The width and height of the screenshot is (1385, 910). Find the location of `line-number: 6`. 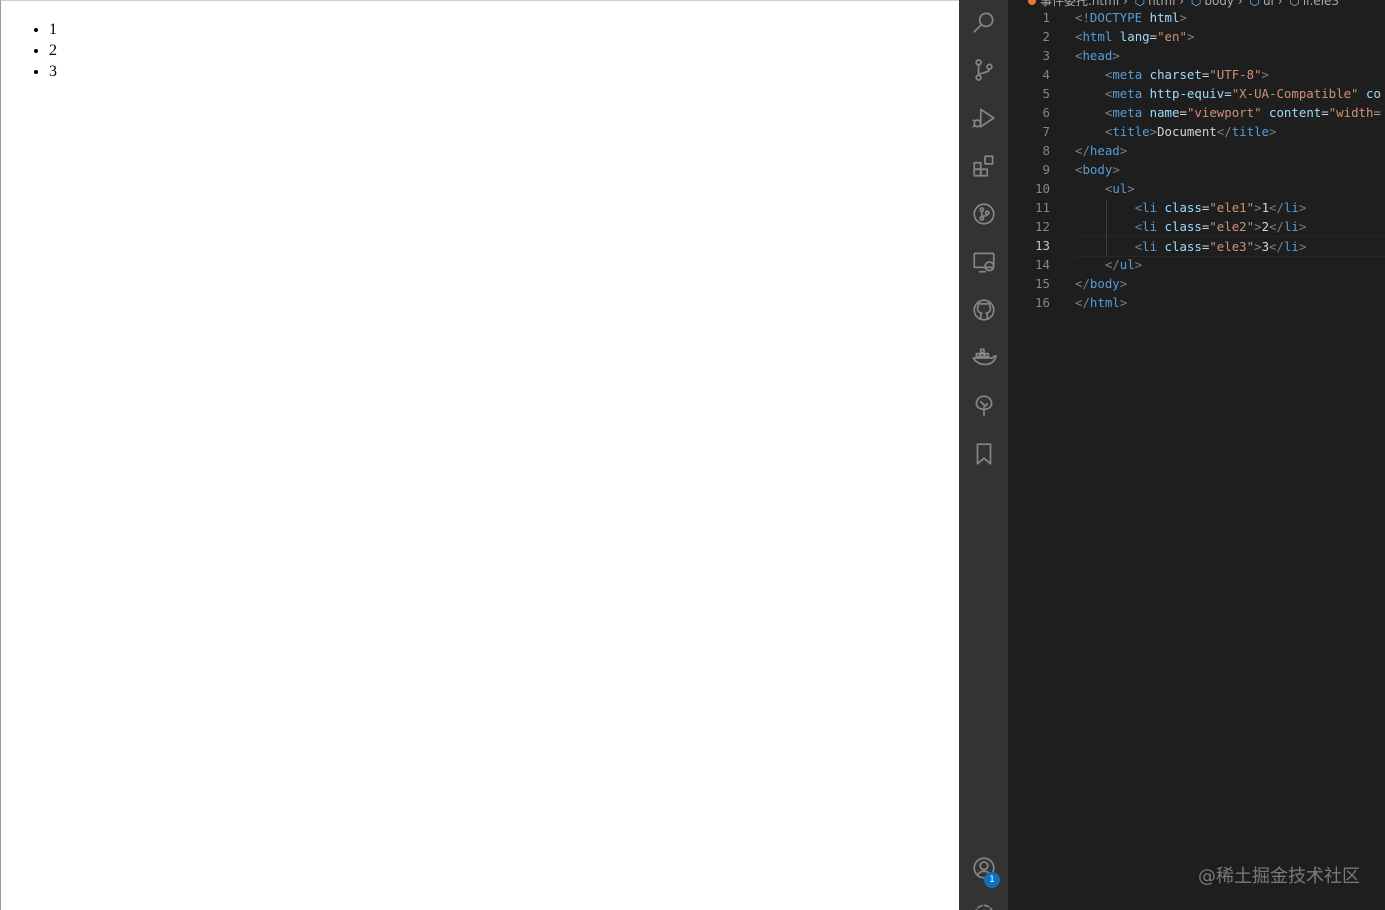

line-number: 6 is located at coordinates (1046, 112).